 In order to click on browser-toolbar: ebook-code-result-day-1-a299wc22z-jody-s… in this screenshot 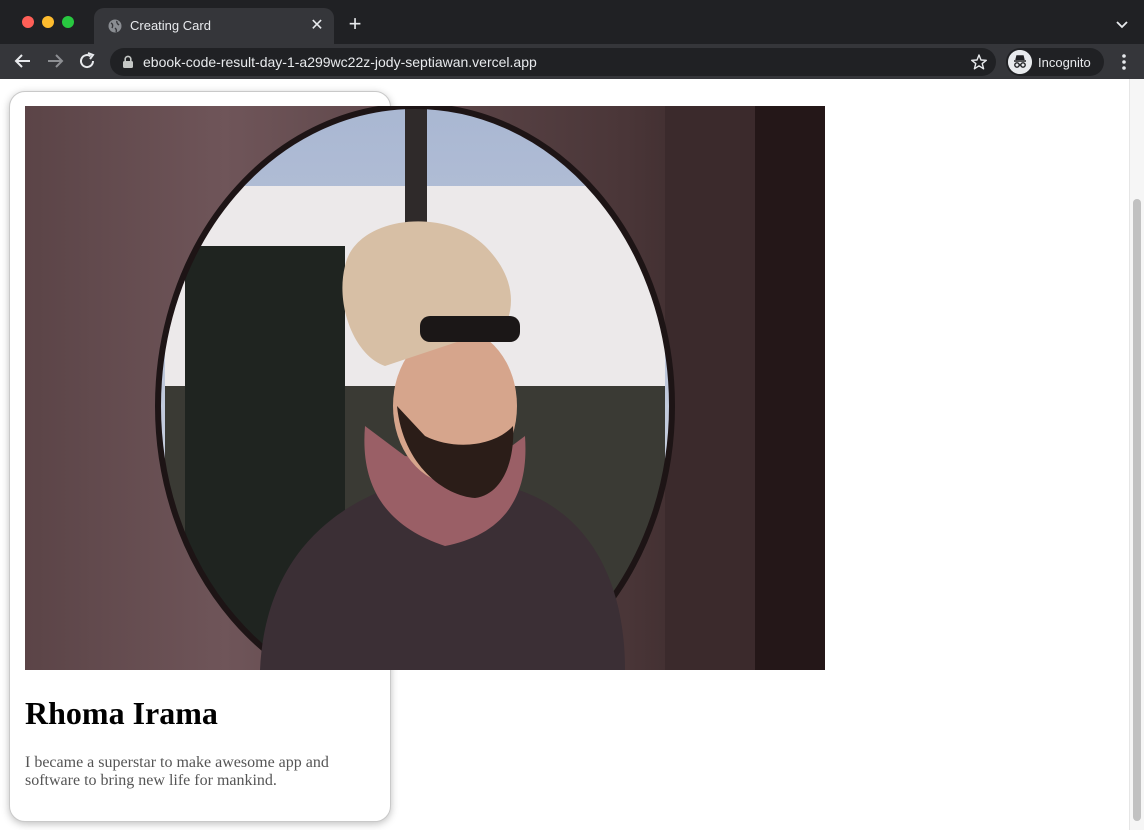, I will do `click(572, 61)`.